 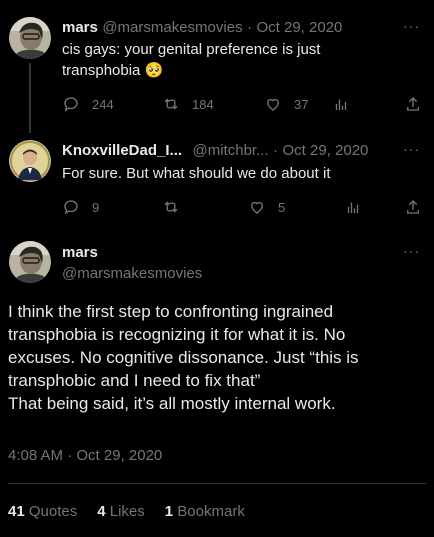 I want to click on tweet-text: For sure. But what should we do about it, so click(x=196, y=173).